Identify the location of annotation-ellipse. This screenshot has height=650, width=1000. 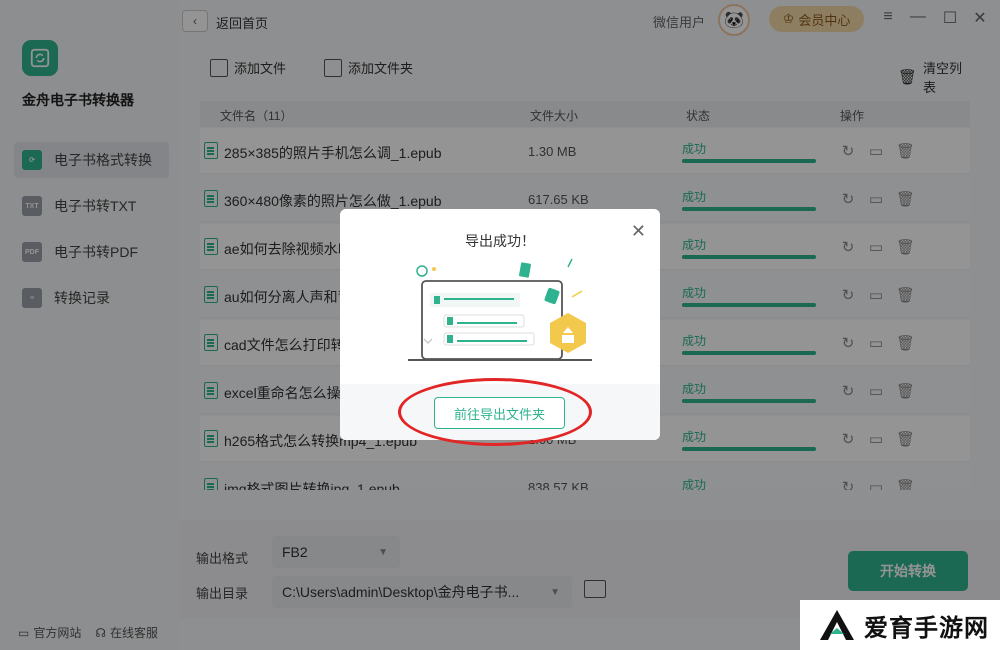
(495, 412).